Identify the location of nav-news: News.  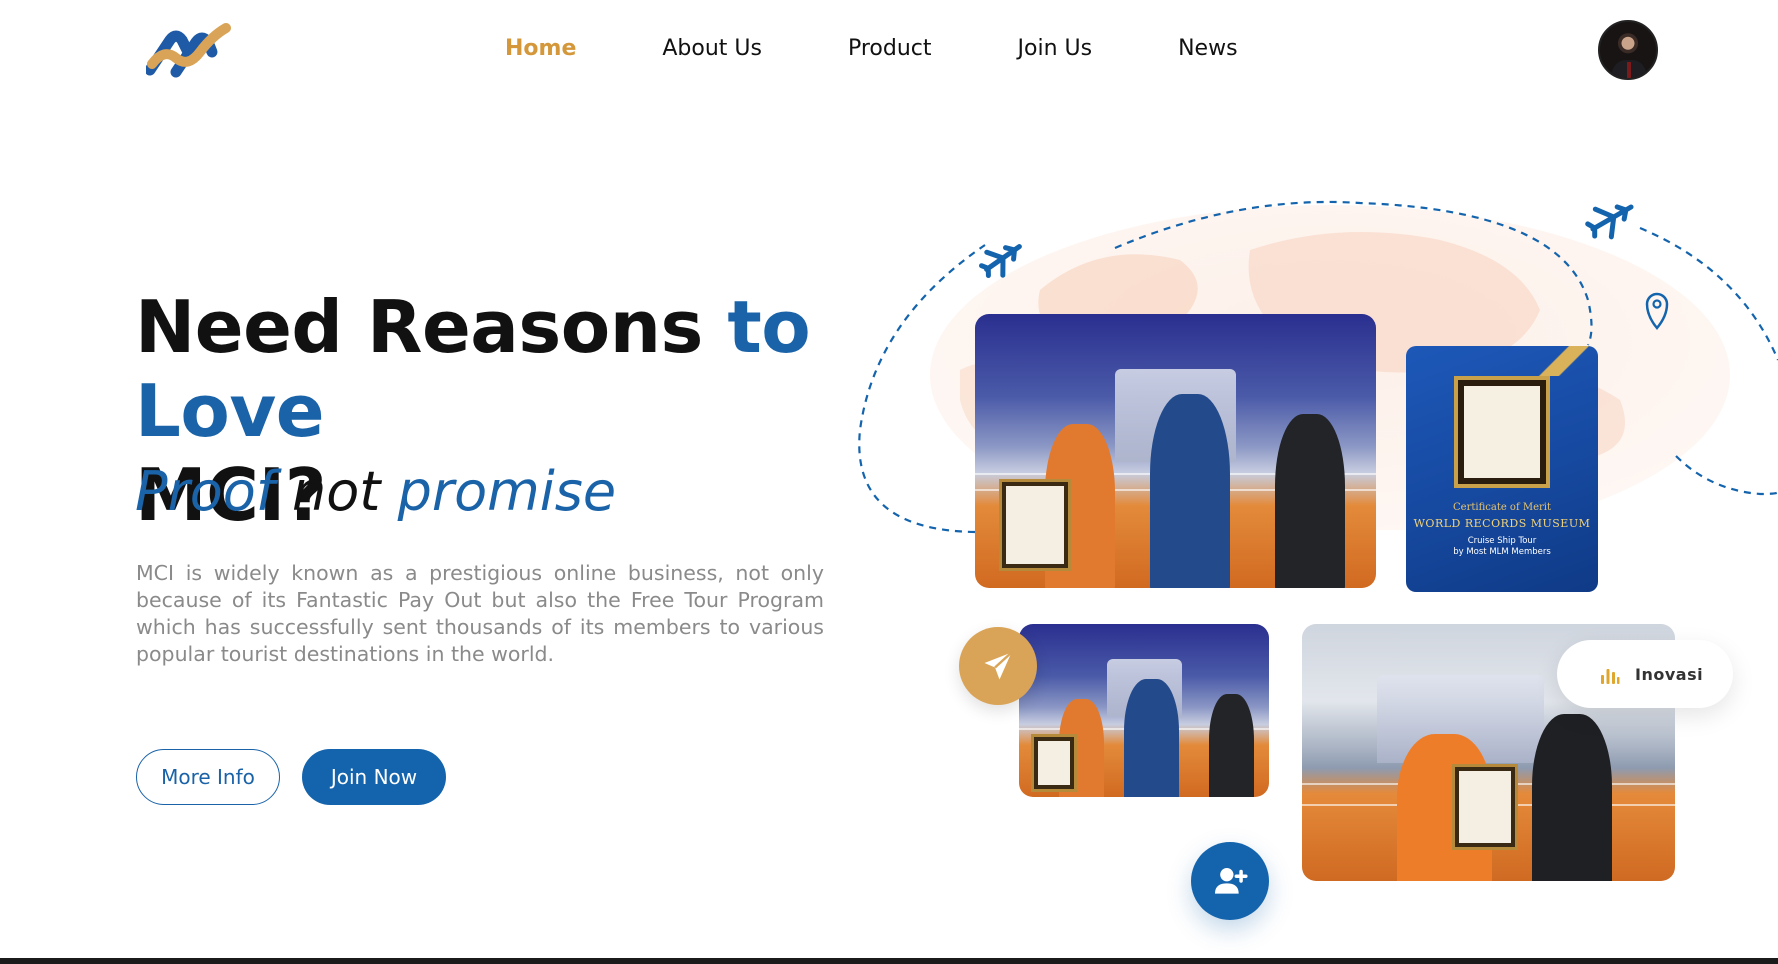
(1207, 48).